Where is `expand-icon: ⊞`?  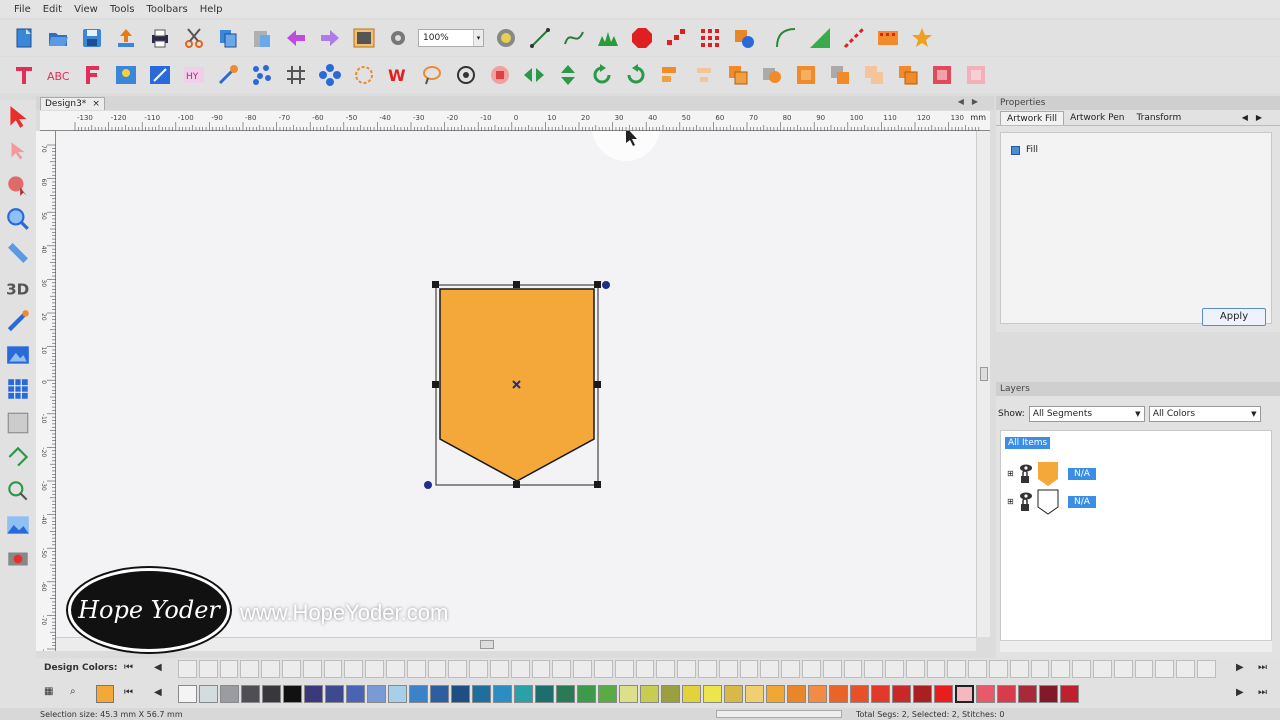 expand-icon: ⊞ is located at coordinates (1011, 502).